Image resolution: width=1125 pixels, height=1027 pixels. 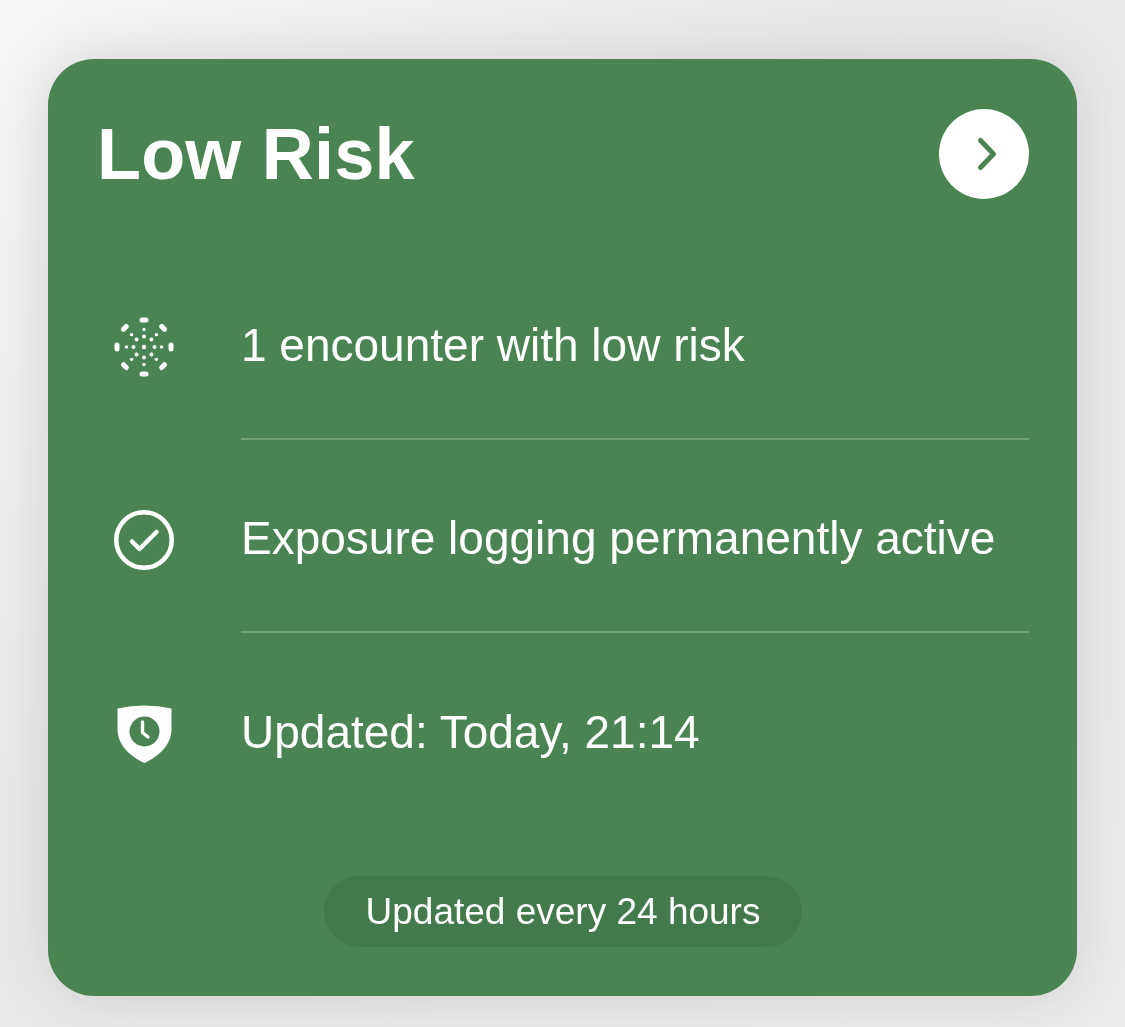 I want to click on status-text: Updated: Today, 21:14, so click(x=470, y=733).